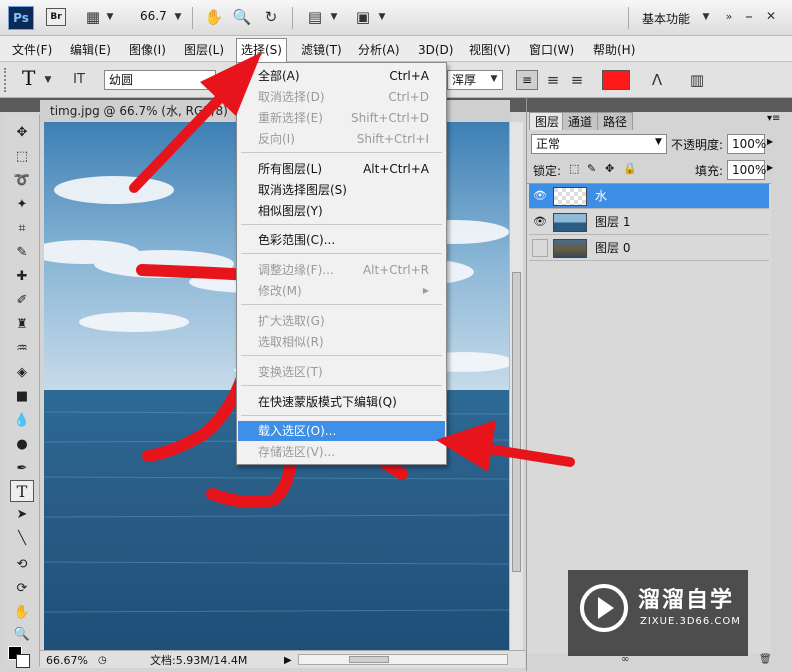 The image size is (792, 671). I want to click on eraser-tool-icon: ◈, so click(22, 373).